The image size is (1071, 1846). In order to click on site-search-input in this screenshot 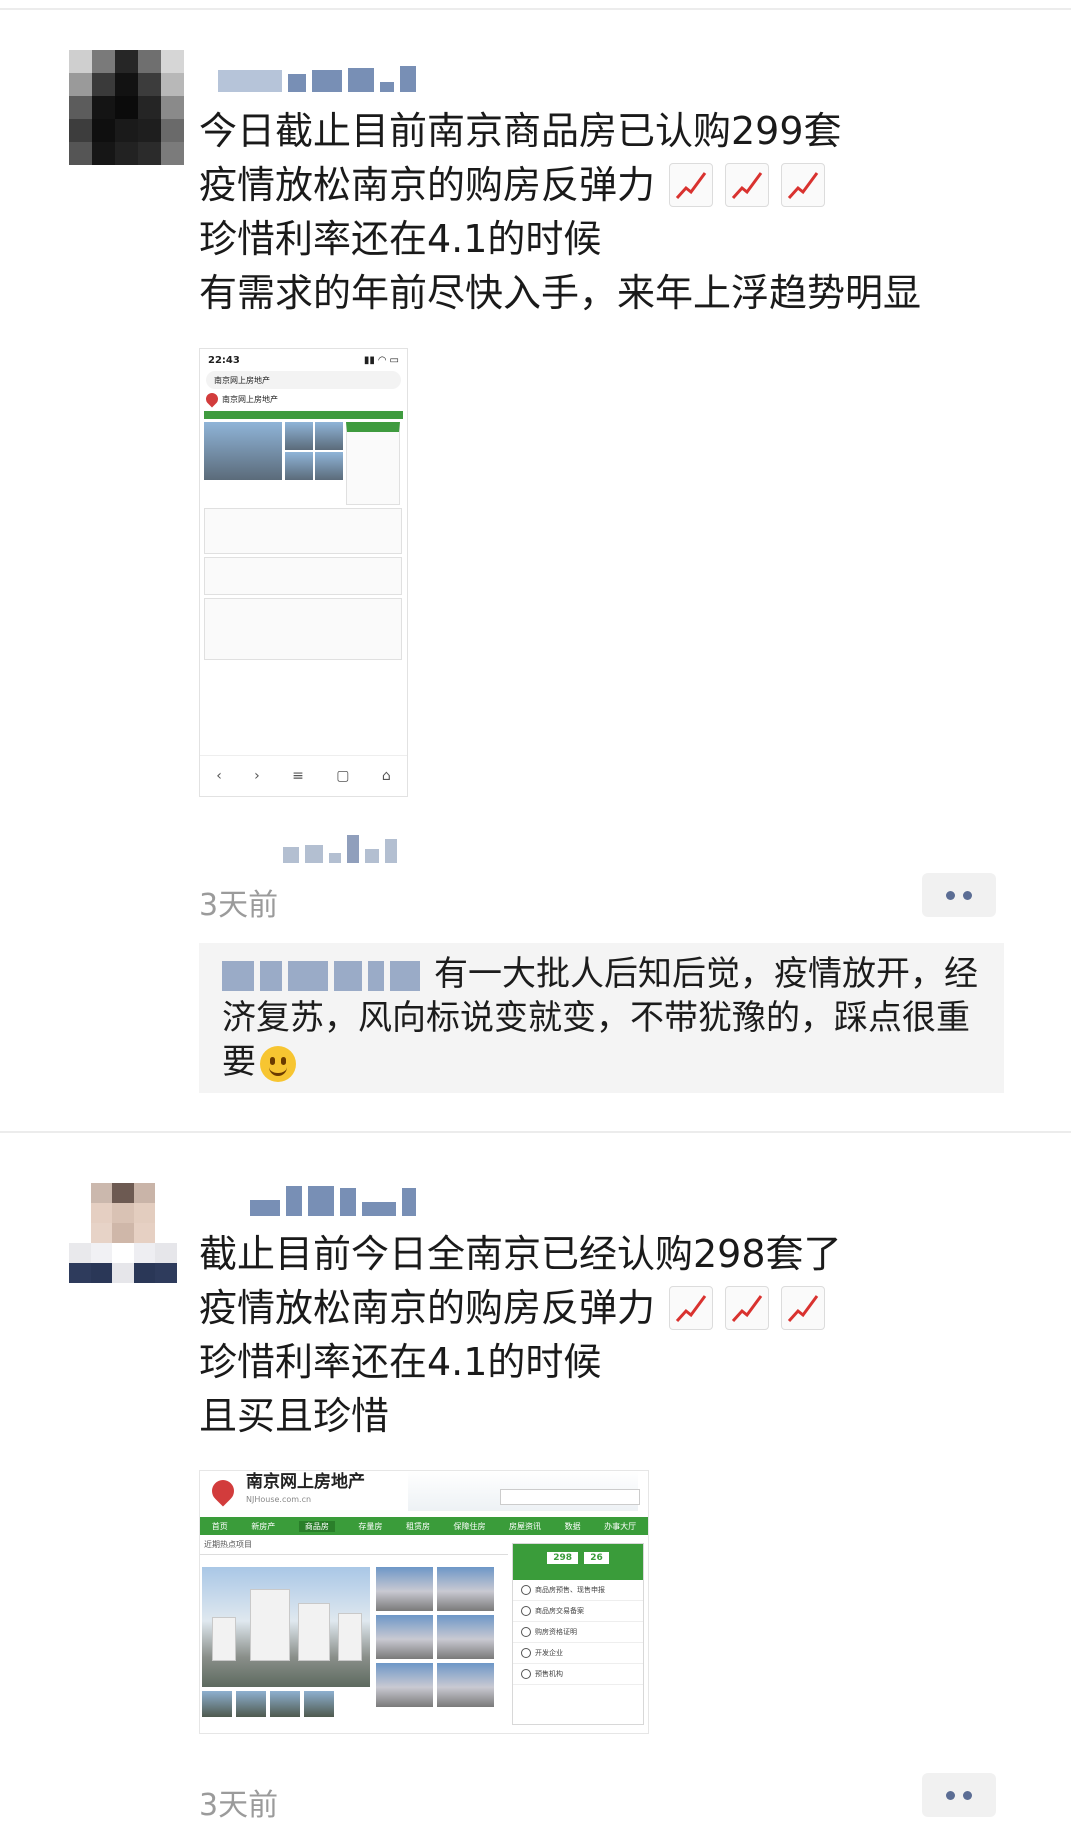, I will do `click(570, 1497)`.